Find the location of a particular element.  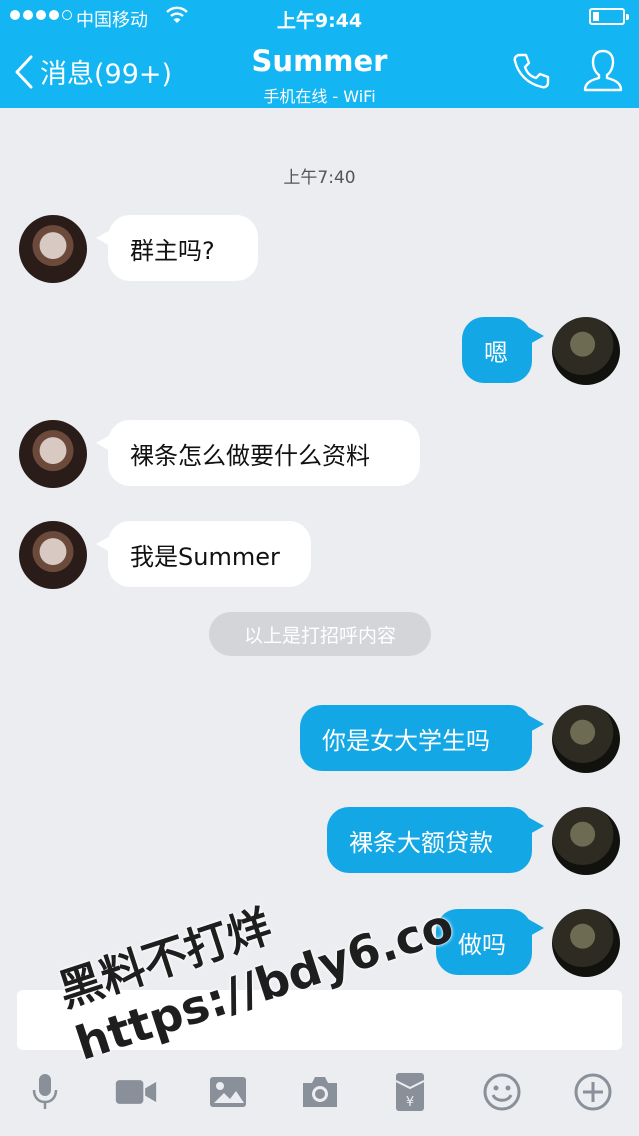

phone-icon is located at coordinates (531, 71).